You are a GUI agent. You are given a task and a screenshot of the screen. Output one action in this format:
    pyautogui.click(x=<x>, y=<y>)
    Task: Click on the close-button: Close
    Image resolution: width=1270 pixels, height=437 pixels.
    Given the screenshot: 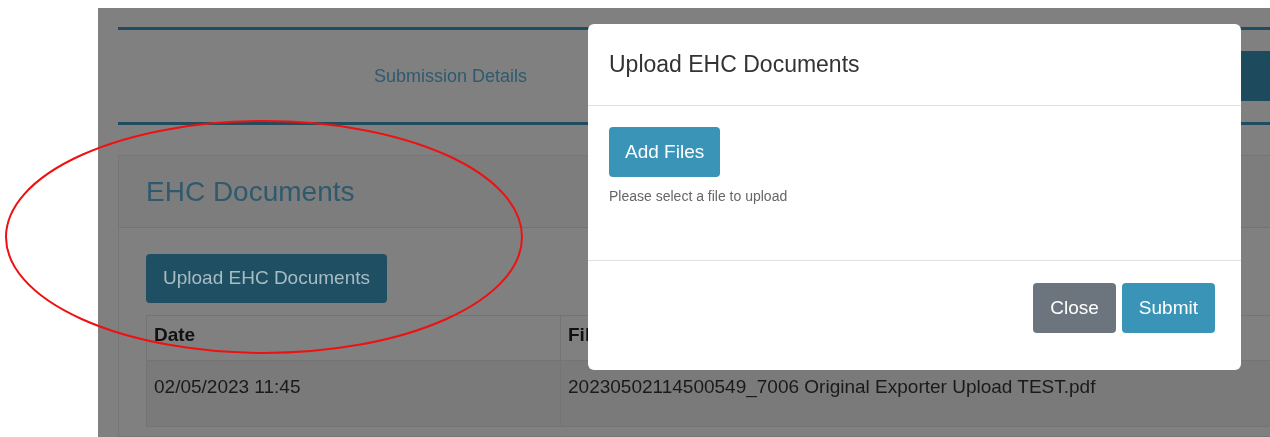 What is the action you would take?
    pyautogui.click(x=1074, y=308)
    